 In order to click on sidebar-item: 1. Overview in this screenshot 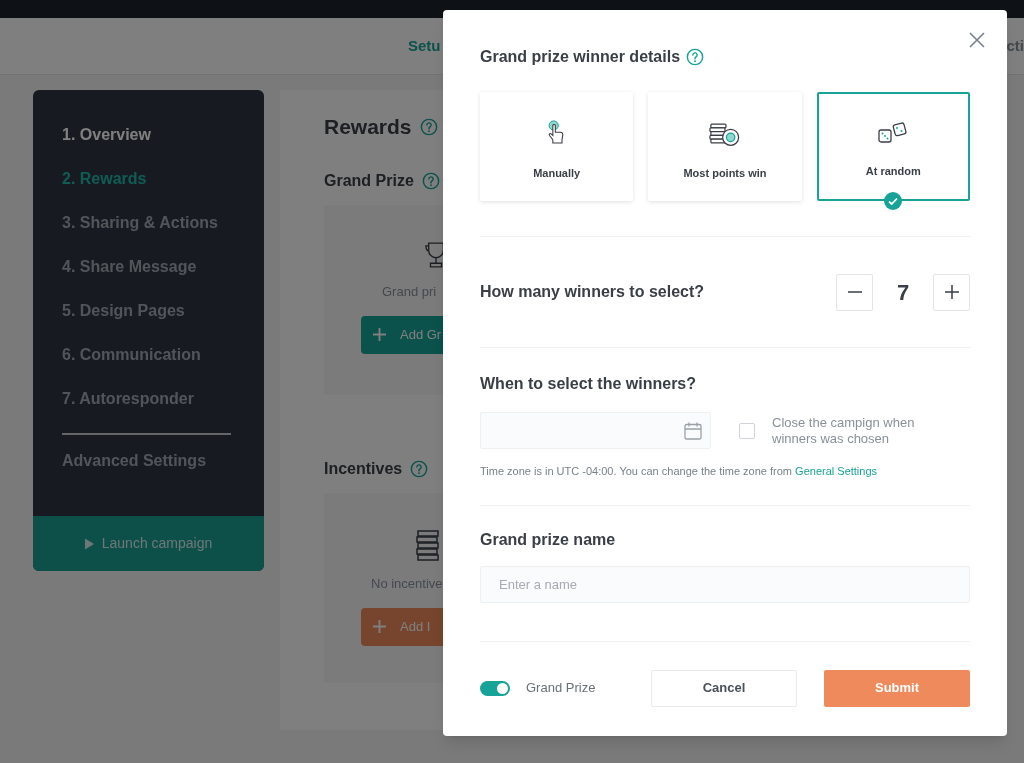, I will do `click(146, 135)`.